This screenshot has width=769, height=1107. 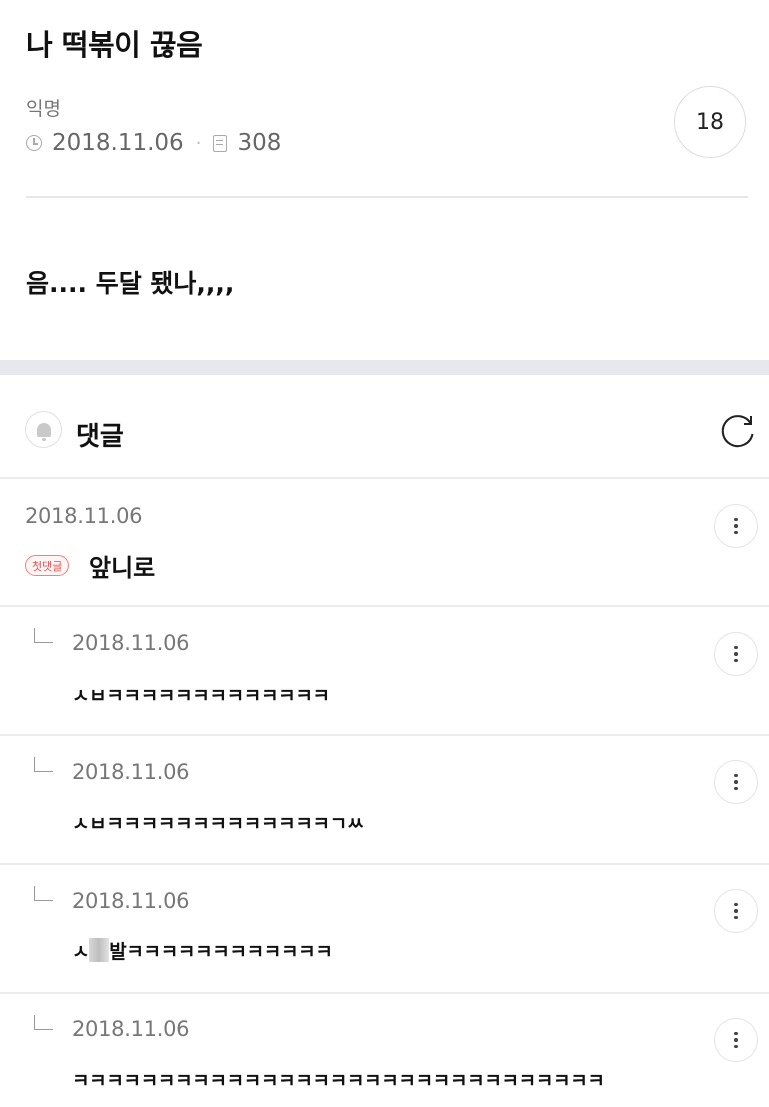 What do you see at coordinates (710, 122) in the screenshot?
I see `comment-count-button: 18` at bounding box center [710, 122].